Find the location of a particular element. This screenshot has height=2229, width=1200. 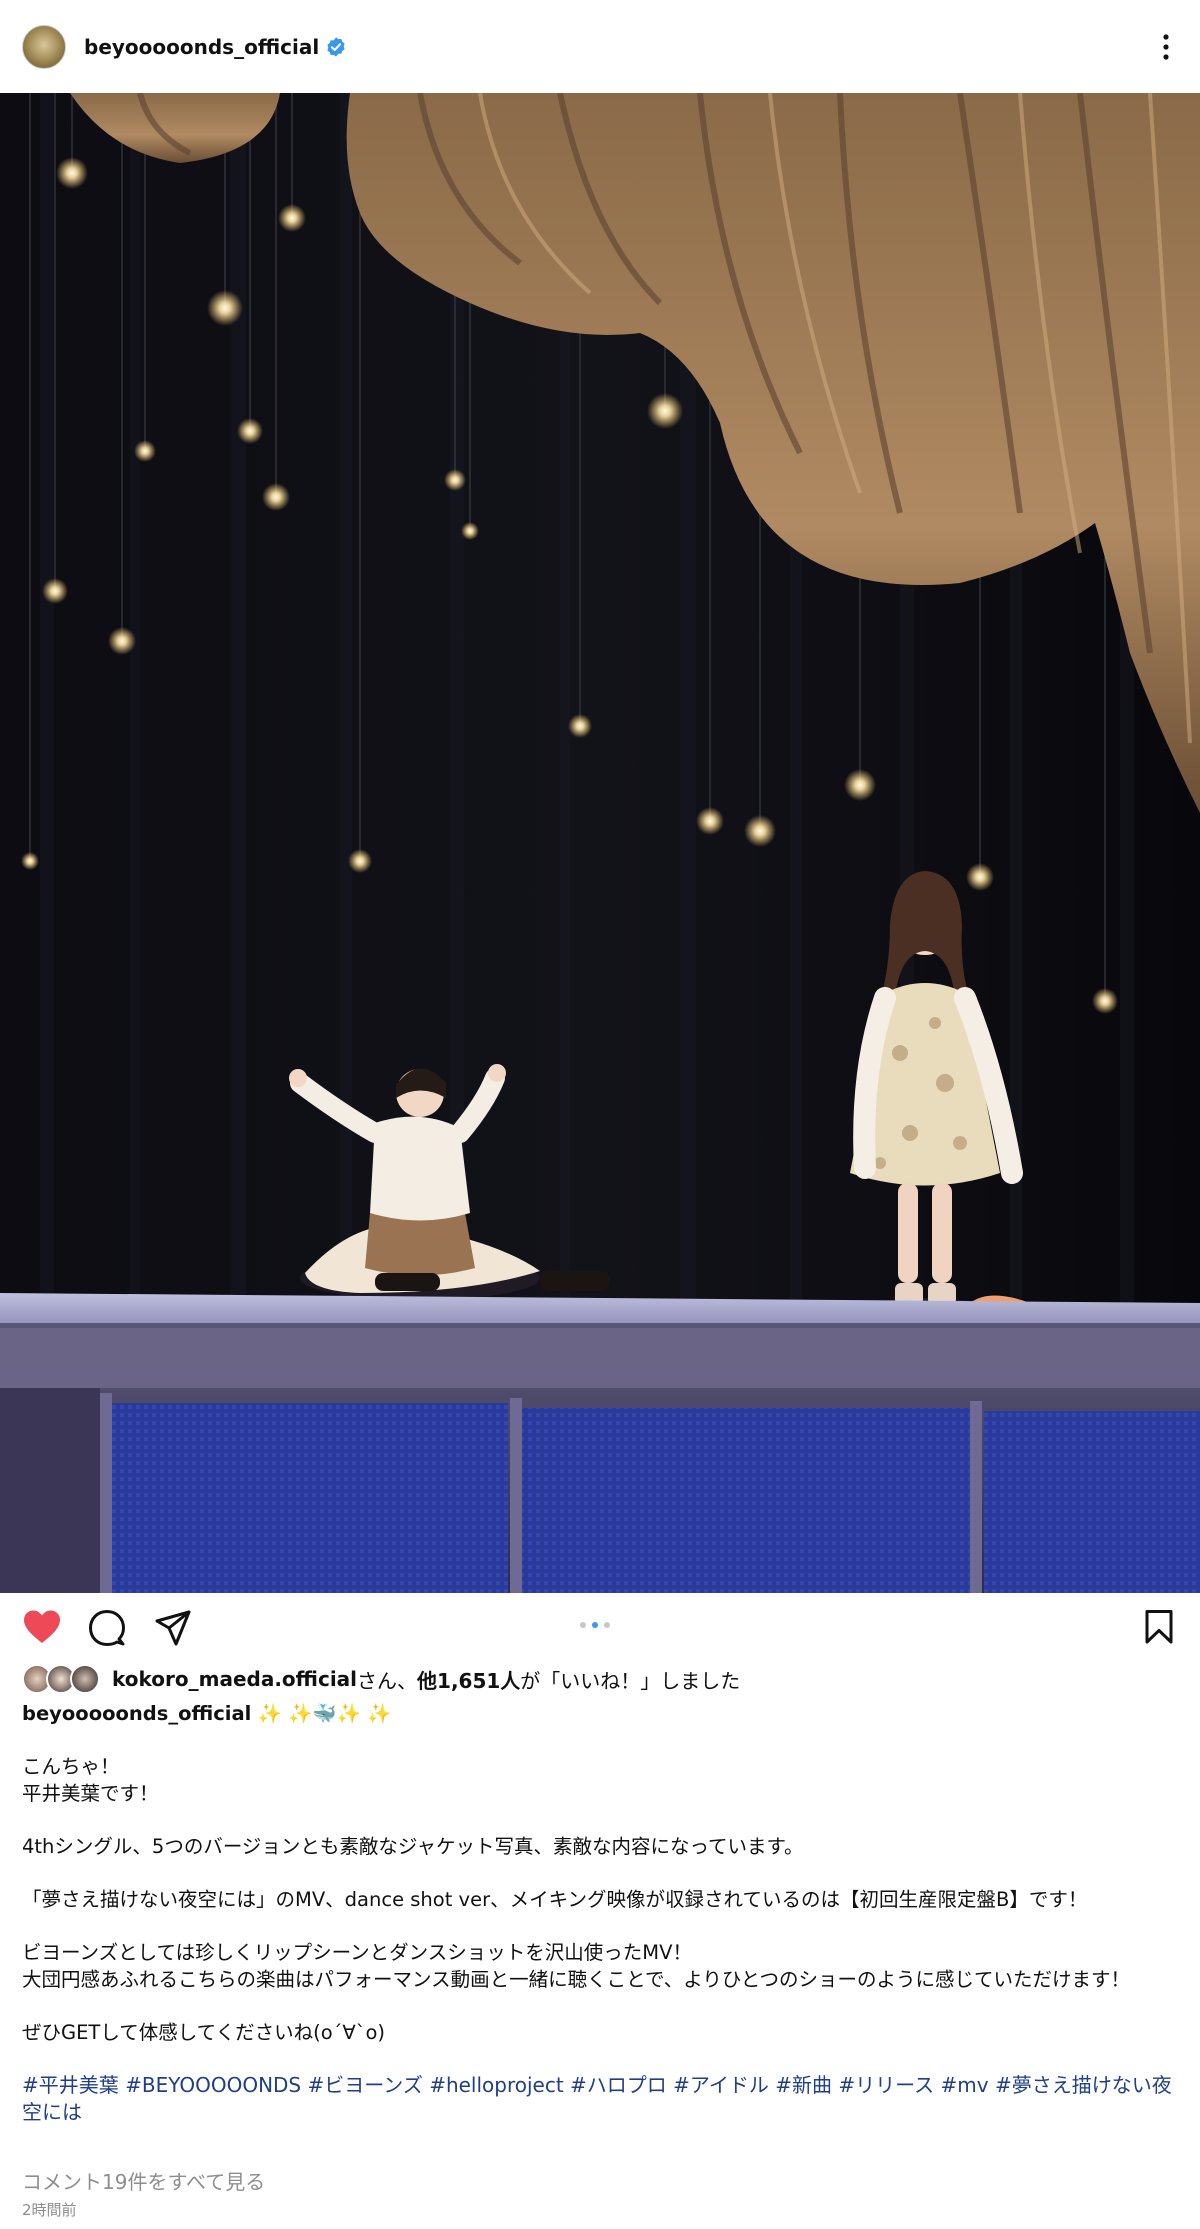

caption-author: beyooooonds_official is located at coordinates (136, 1713).